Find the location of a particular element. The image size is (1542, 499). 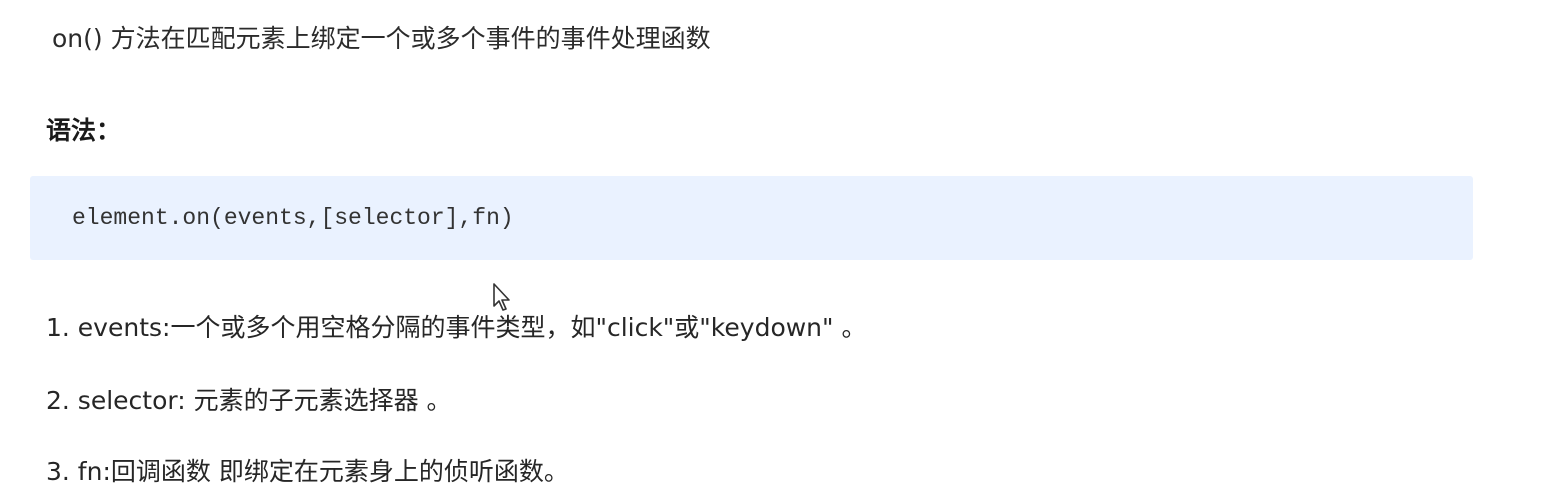

param-selector: 2. selector: 元素的子元素选择器 。 is located at coordinates (249, 400).